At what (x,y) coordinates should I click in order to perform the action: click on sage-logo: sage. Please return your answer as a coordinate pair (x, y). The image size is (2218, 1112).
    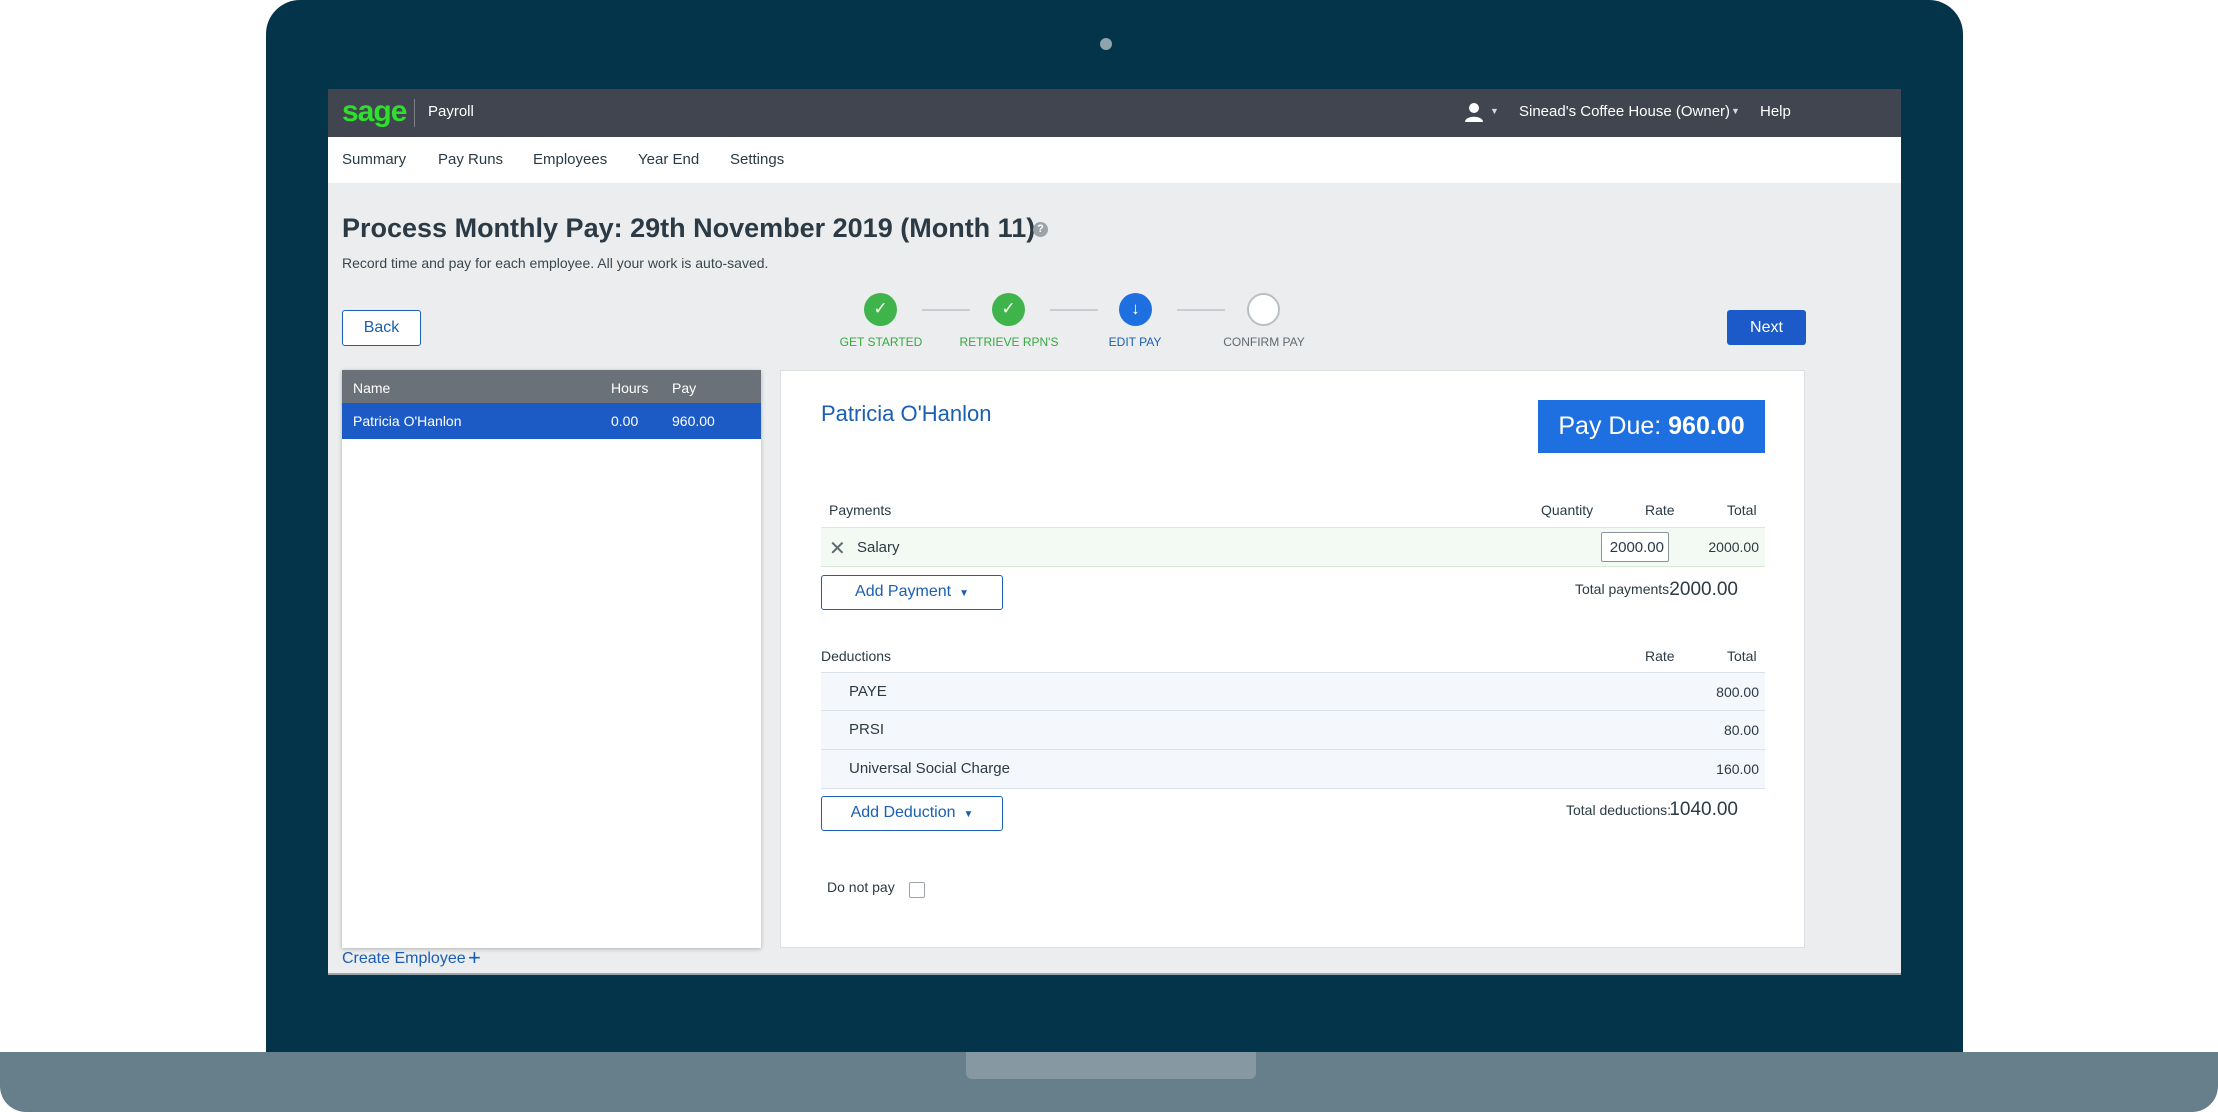
    Looking at the image, I should click on (374, 112).